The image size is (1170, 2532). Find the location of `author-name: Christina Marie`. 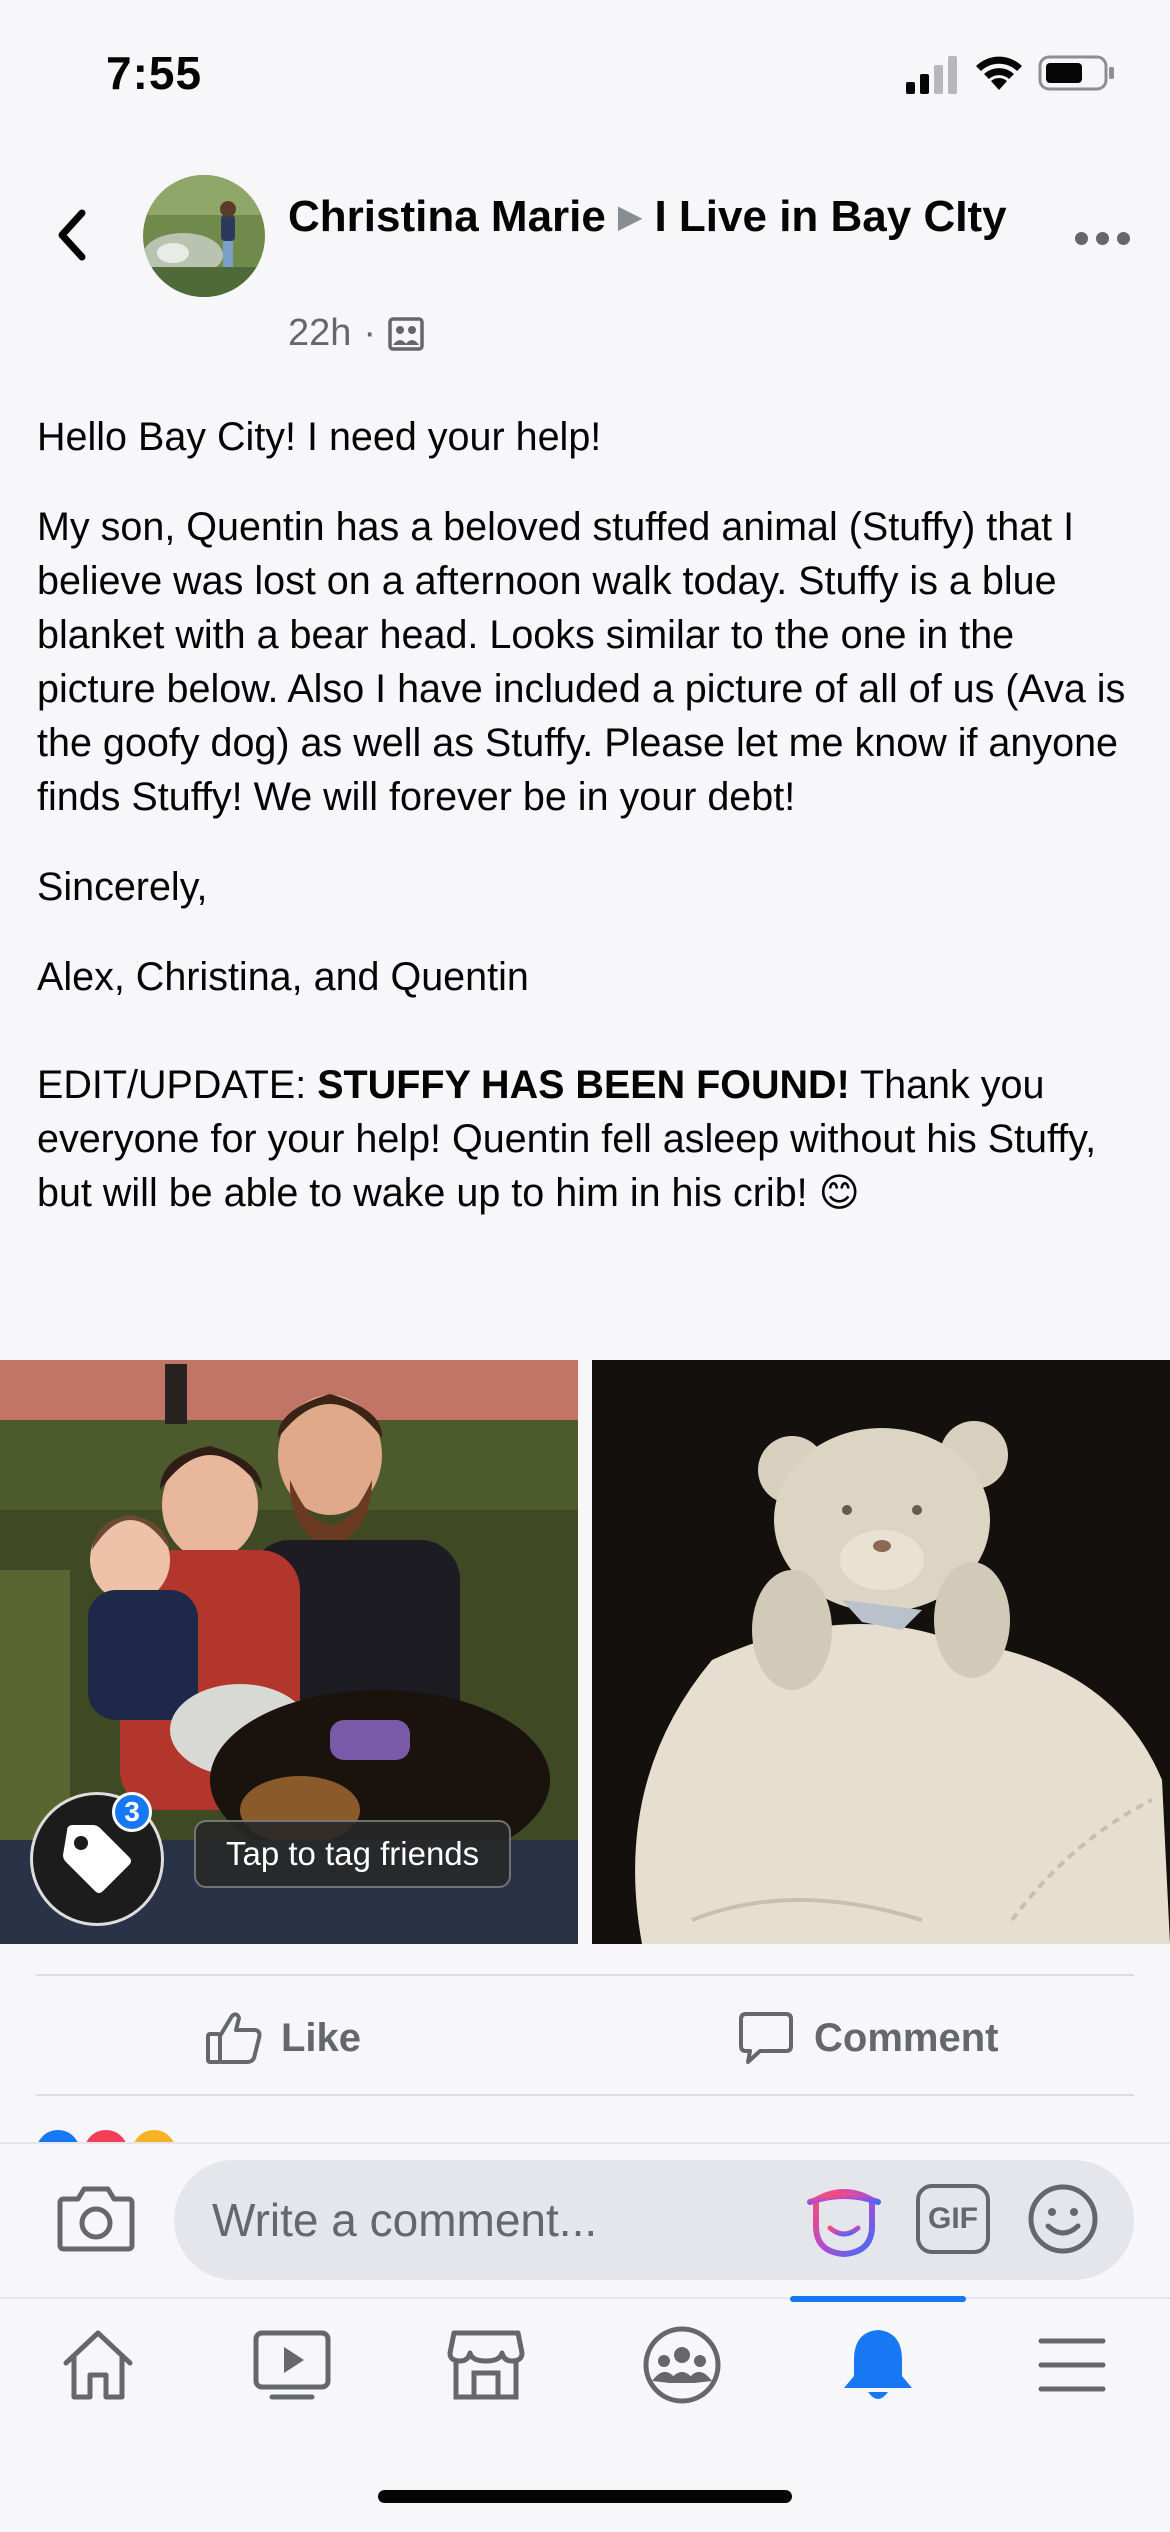

author-name: Christina Marie is located at coordinates (447, 216).